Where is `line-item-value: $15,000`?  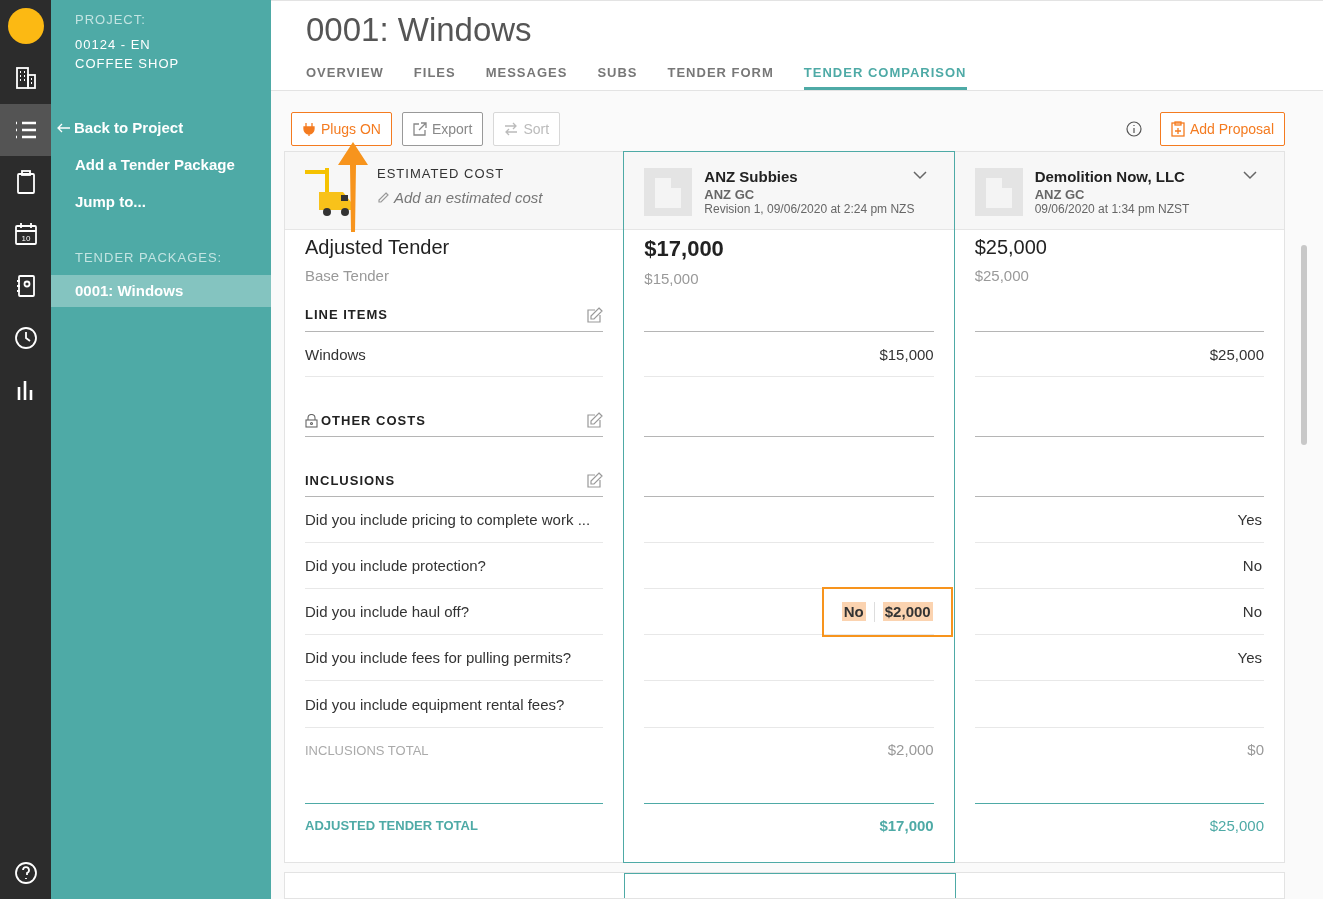
line-item-value: $15,000 is located at coordinates (906, 354).